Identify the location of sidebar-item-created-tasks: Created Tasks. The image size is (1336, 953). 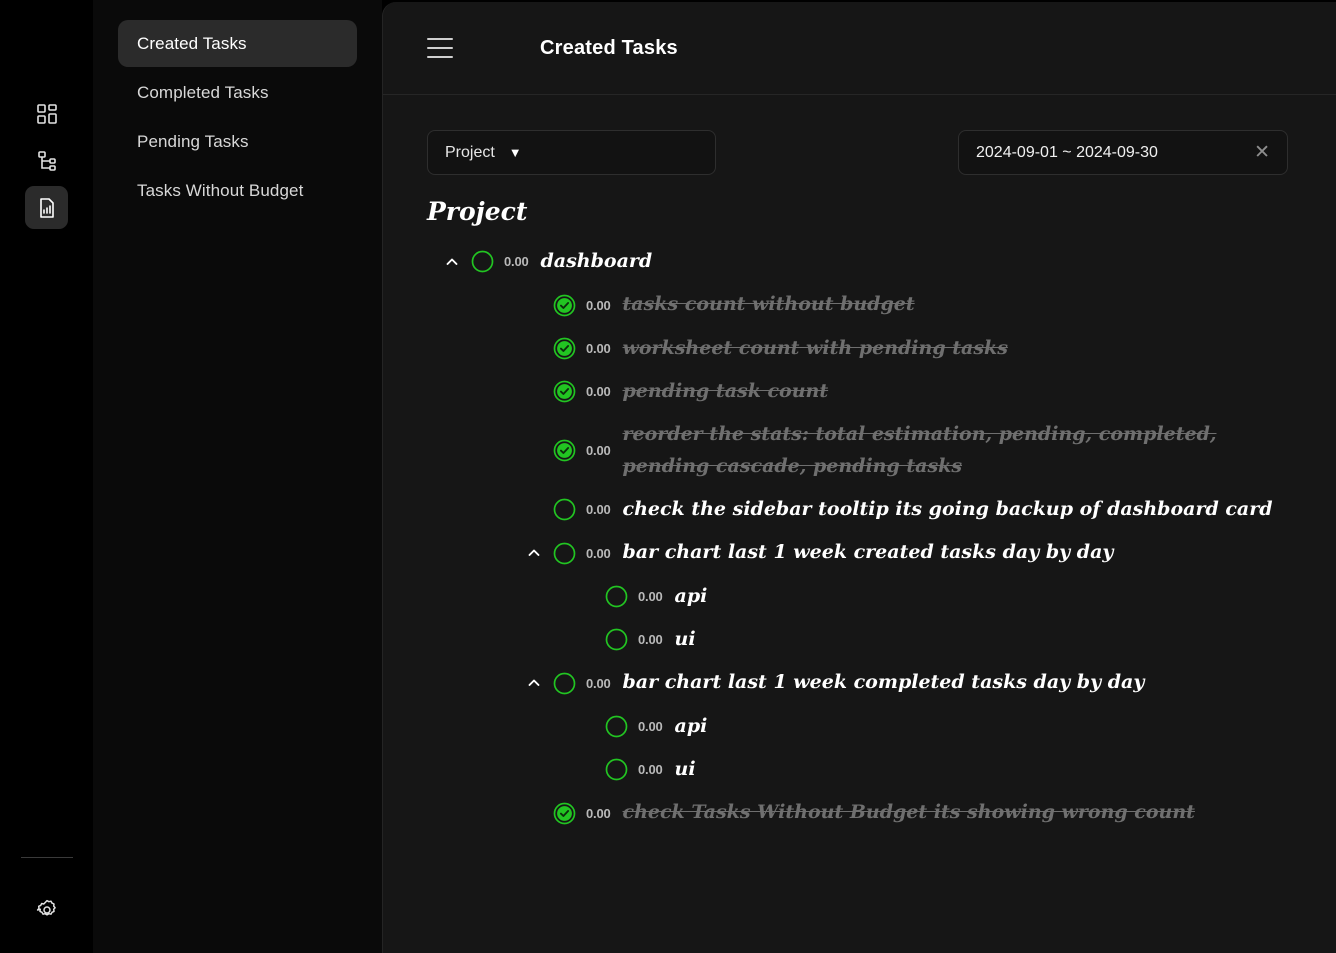
(237, 43).